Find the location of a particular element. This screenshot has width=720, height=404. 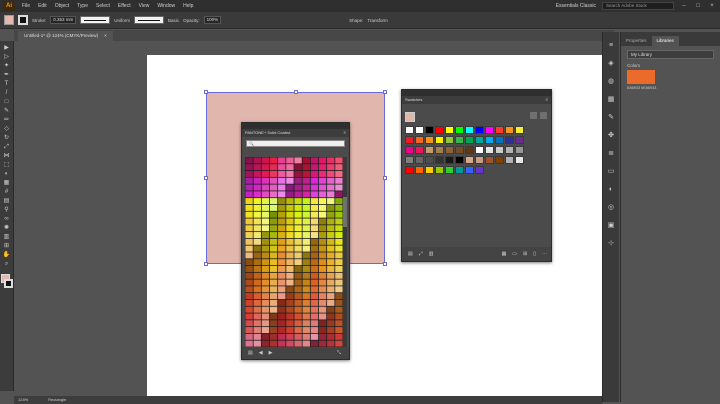

type-tool-icon: T is located at coordinates (7, 84).